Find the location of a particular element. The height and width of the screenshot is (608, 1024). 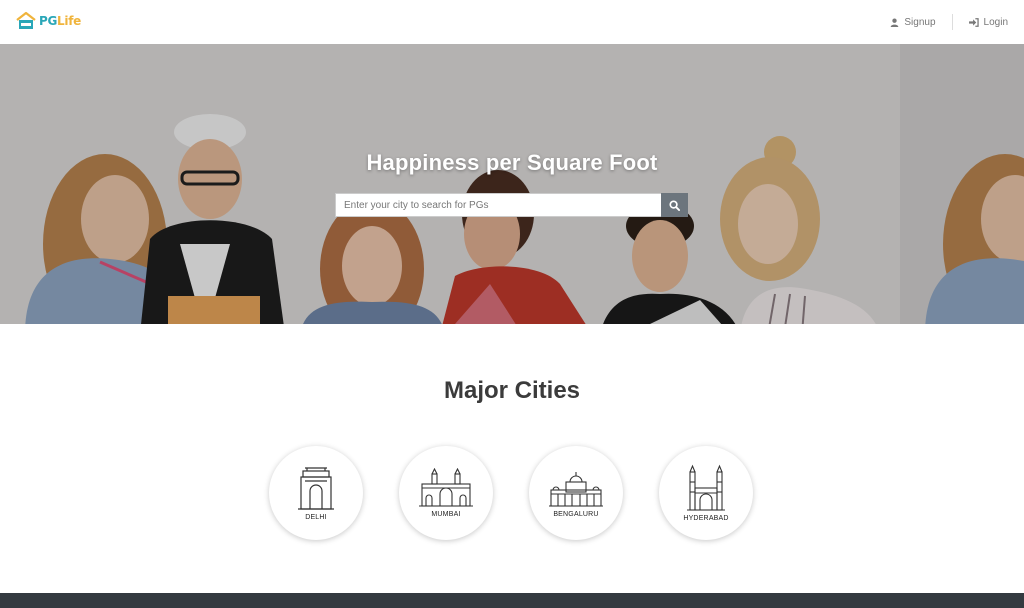

city-card-delhi: DELHI is located at coordinates (316, 493).